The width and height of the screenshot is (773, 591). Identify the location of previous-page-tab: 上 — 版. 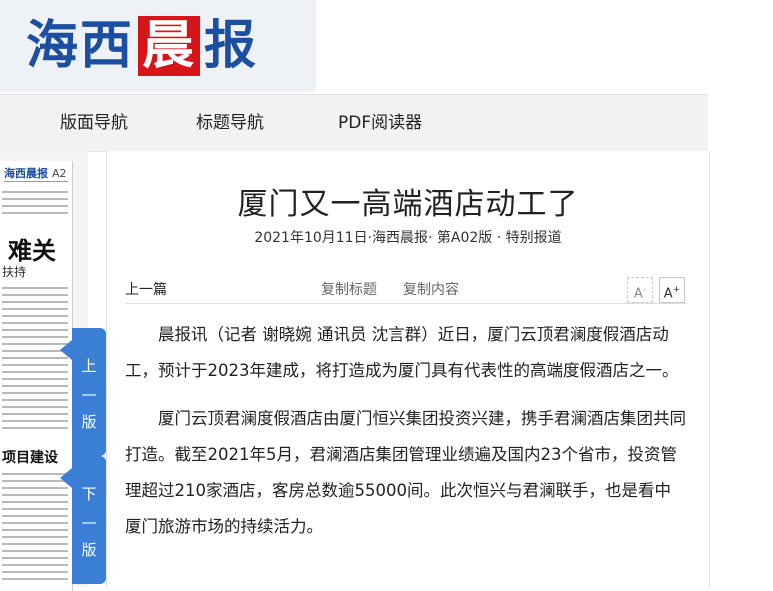
(83, 392).